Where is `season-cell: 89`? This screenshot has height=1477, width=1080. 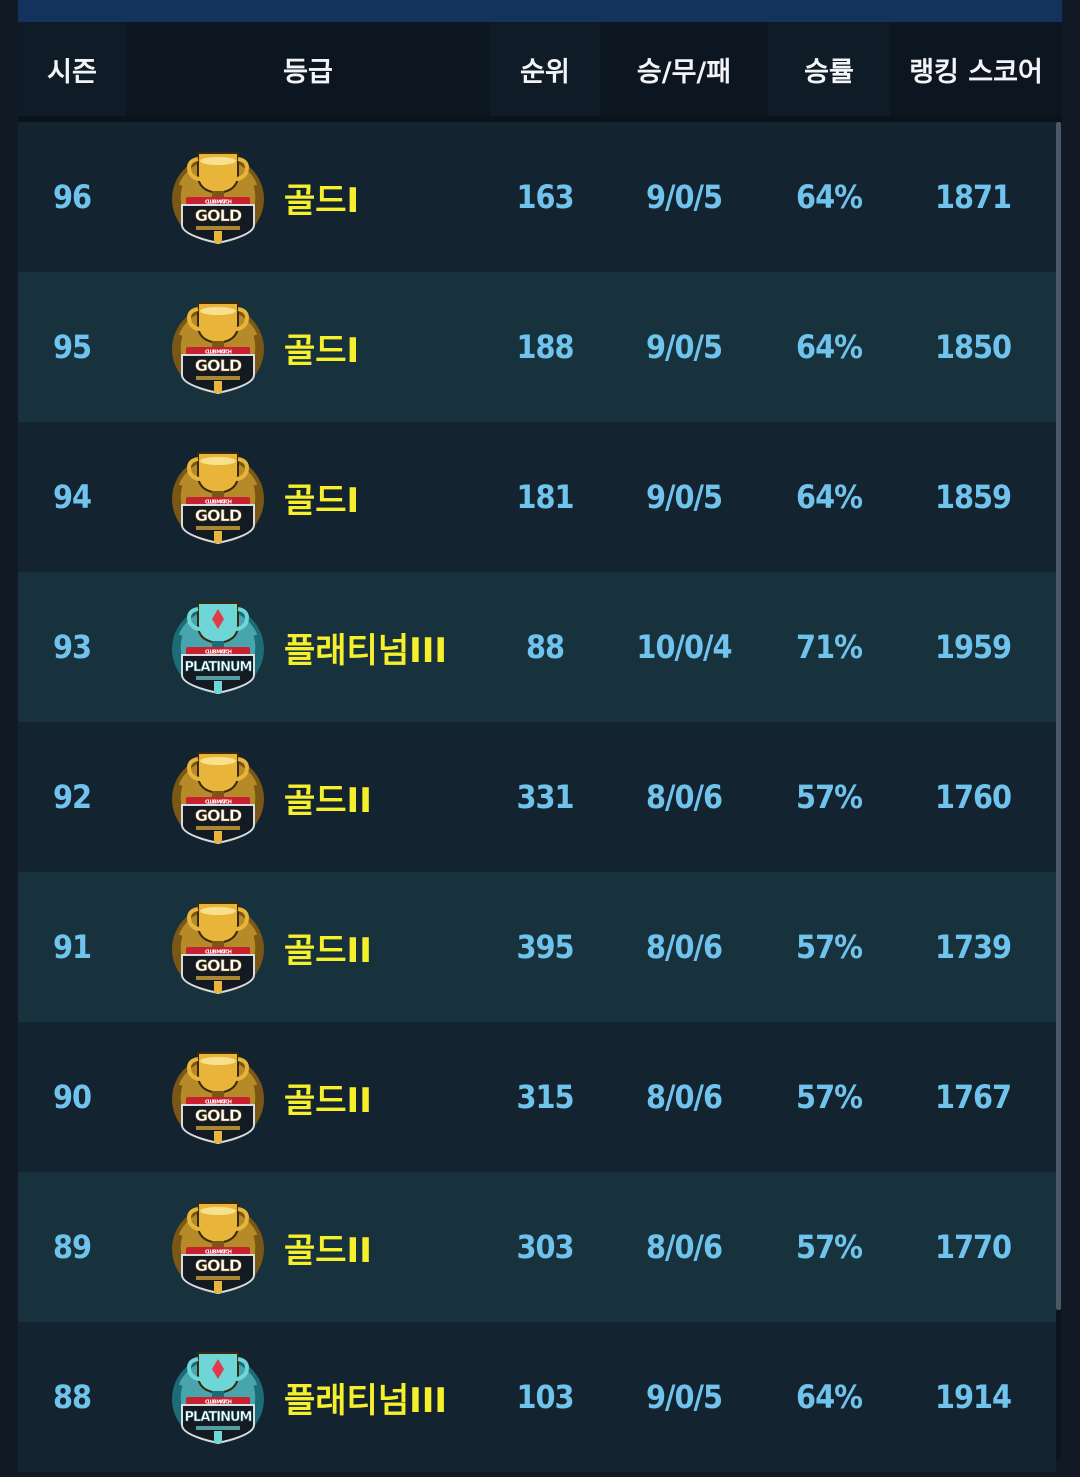
season-cell: 89 is located at coordinates (72, 1247).